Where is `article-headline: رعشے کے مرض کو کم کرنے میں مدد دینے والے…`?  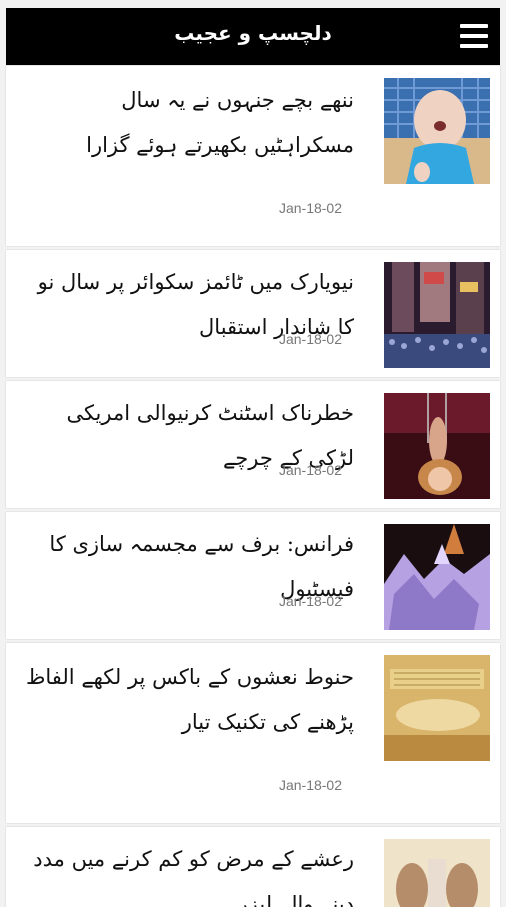 article-headline: رعشے کے مرض کو کم کرنے میں مدد دینے والے… is located at coordinates (187, 872).